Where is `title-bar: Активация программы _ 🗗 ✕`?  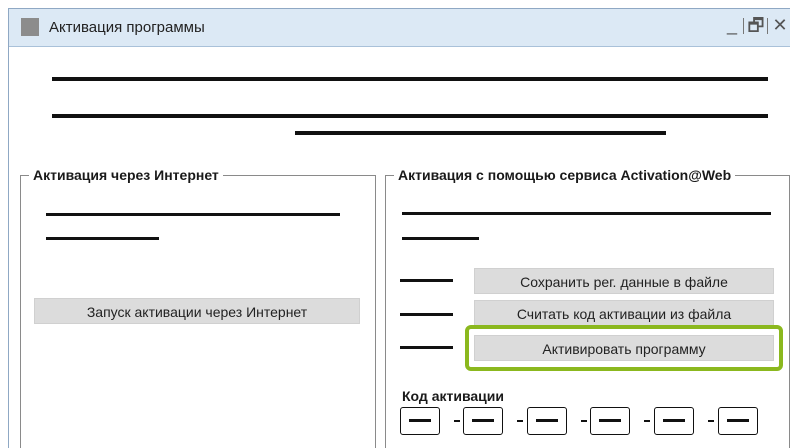
title-bar: Активация программы _ 🗗 ✕ is located at coordinates (399, 28).